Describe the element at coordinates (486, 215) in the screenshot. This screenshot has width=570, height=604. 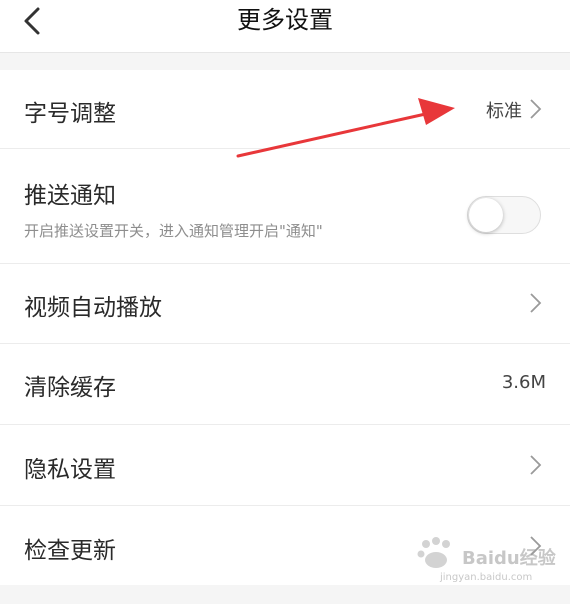
I see `toggle-knob` at that location.